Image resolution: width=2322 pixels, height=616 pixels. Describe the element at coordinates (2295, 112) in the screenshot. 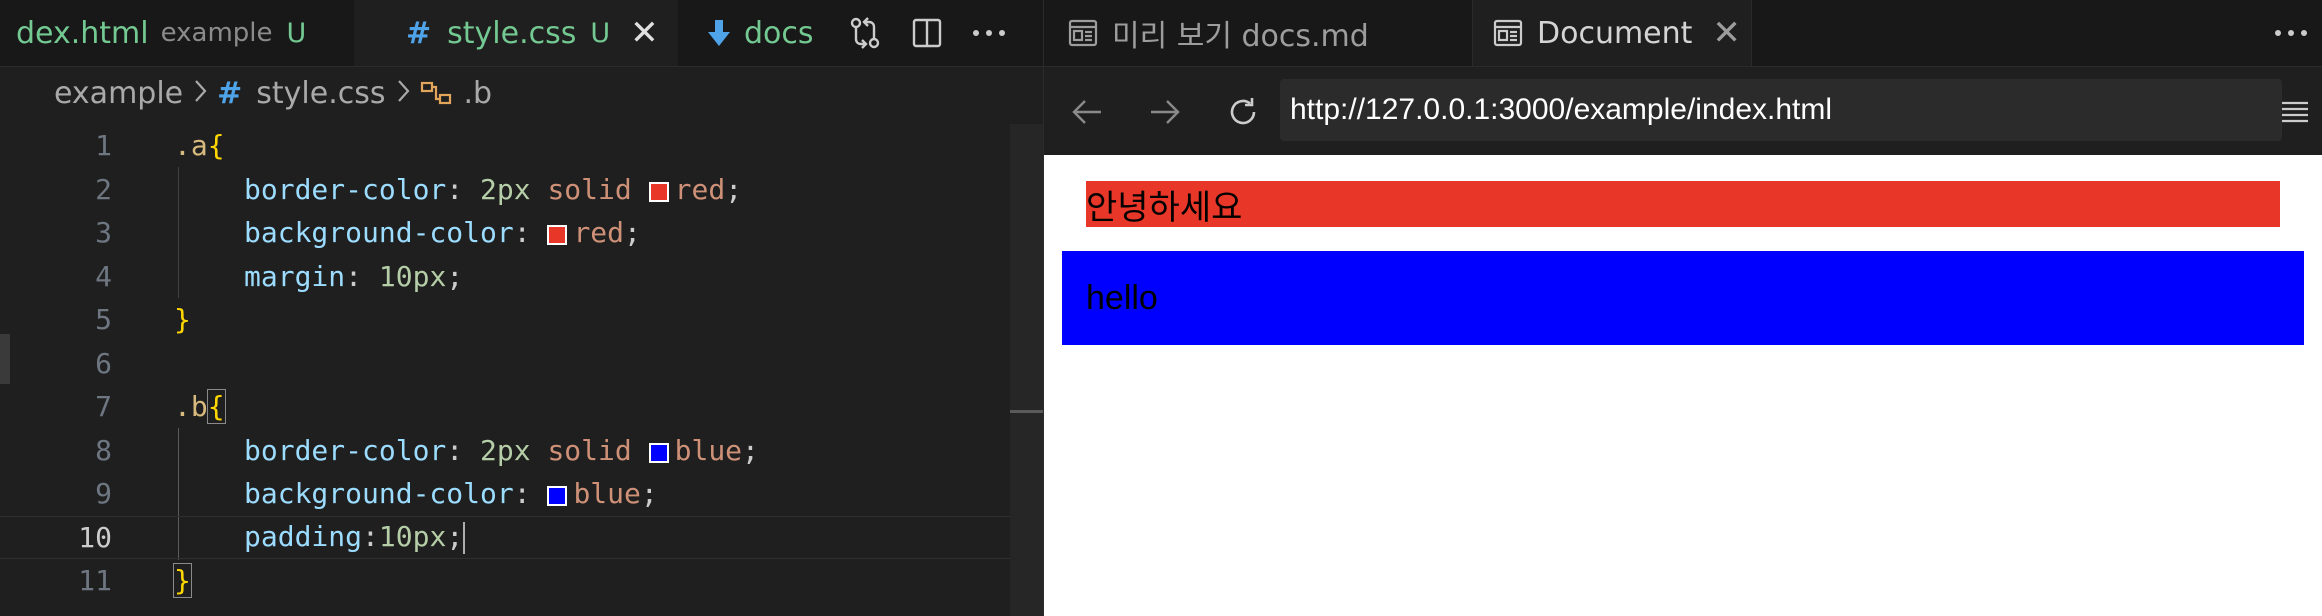

I see `menu-icon` at that location.